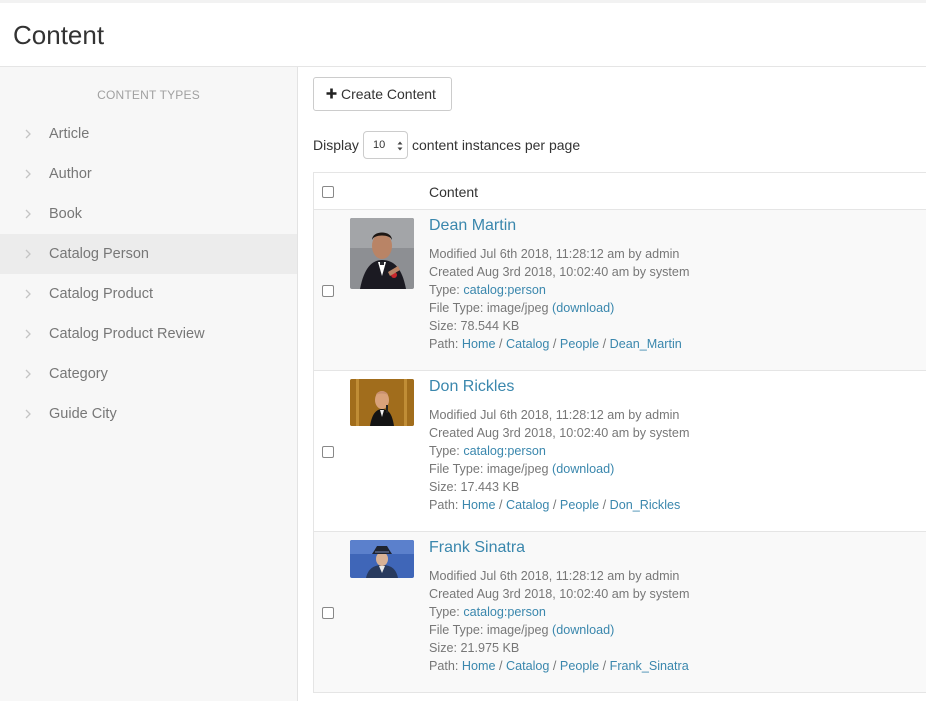 The image size is (926, 701). What do you see at coordinates (496, 145) in the screenshot?
I see `per-page-suffix: content instances per page` at bounding box center [496, 145].